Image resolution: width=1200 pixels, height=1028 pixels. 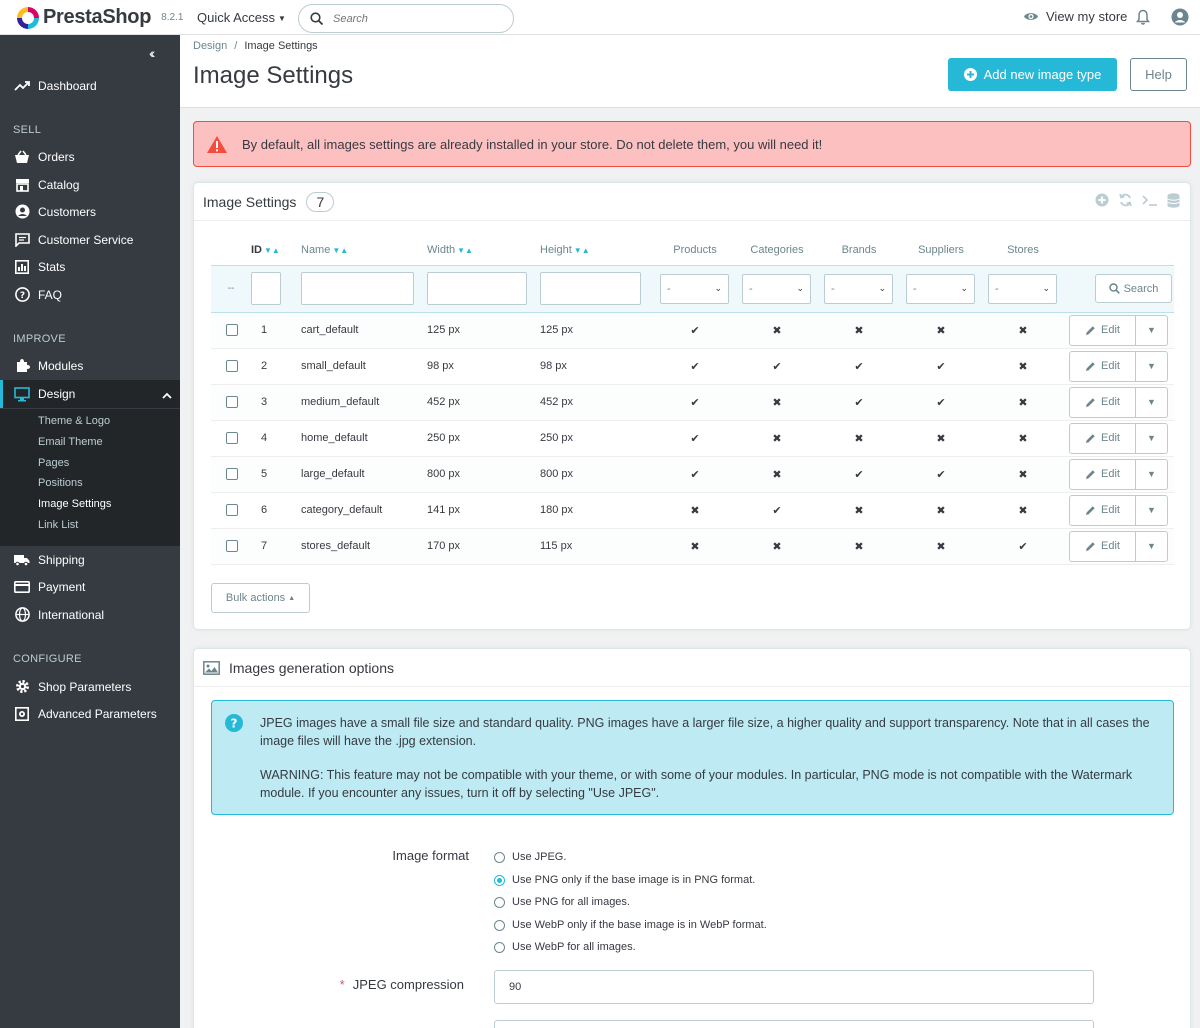 I want to click on table-row: 5 large_default 800 px 800 px ✔ ✖ ✔ ✔ ✖ Edit ▼, so click(x=692, y=474).